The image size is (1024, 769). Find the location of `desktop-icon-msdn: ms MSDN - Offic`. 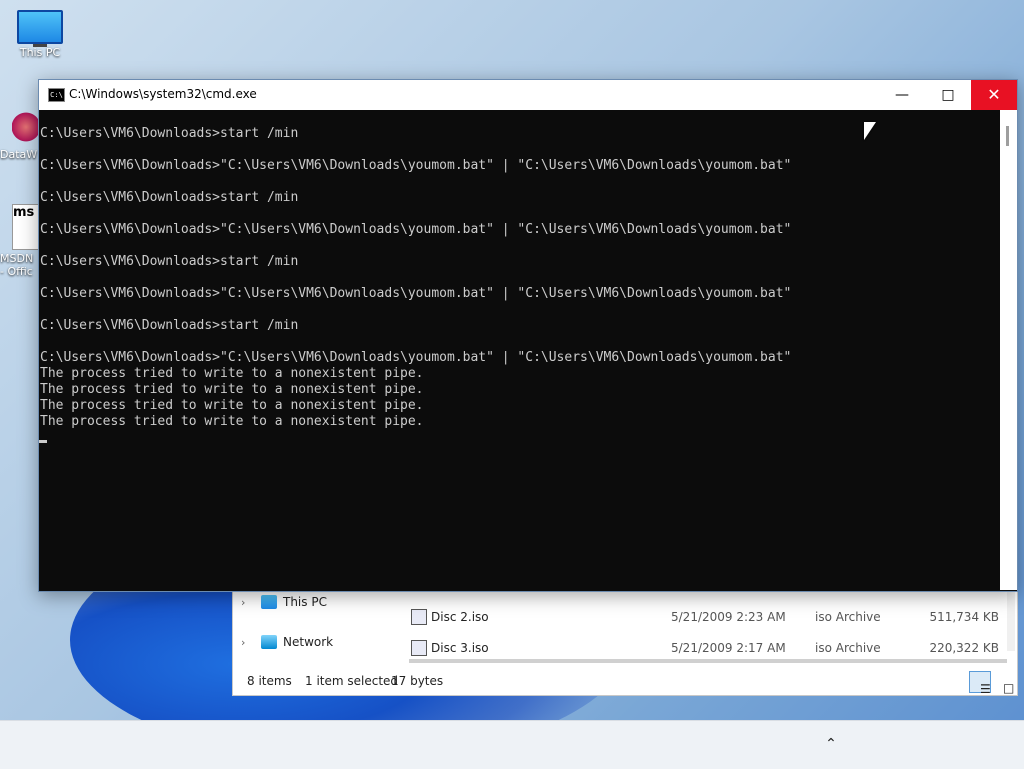

desktop-icon-msdn: ms MSDN - Offic is located at coordinates (22, 241).